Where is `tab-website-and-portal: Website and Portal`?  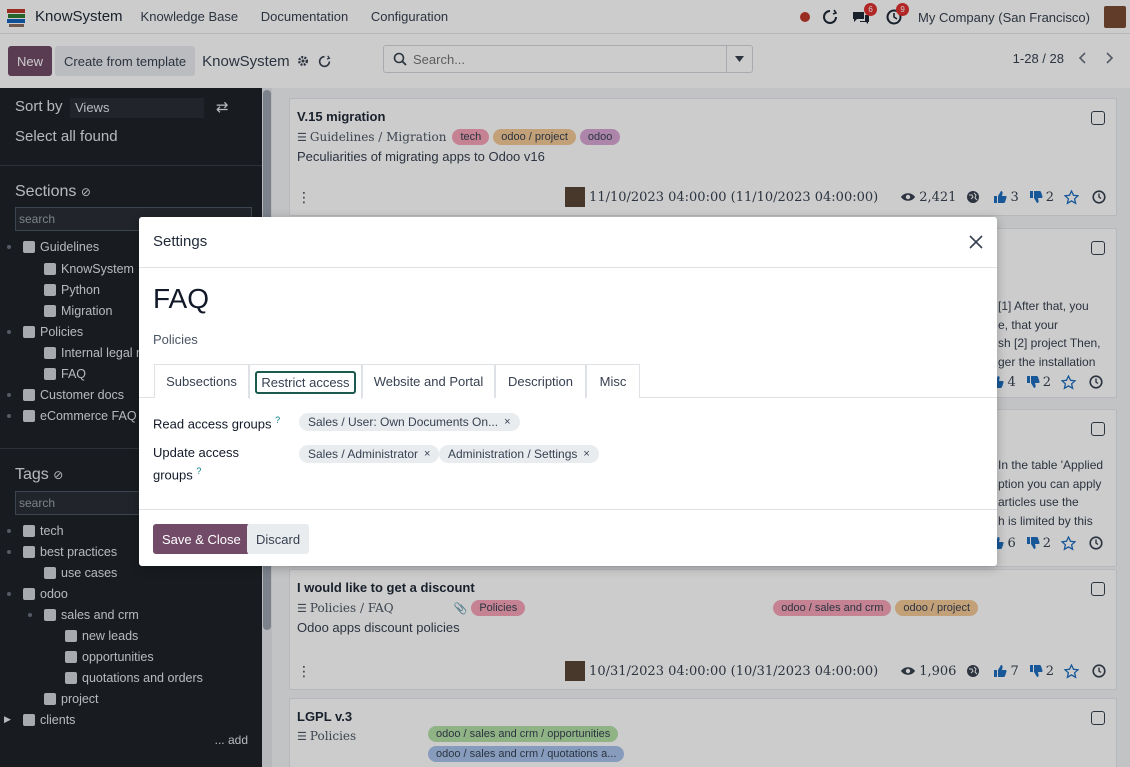
tab-website-and-portal: Website and Portal is located at coordinates (428, 381).